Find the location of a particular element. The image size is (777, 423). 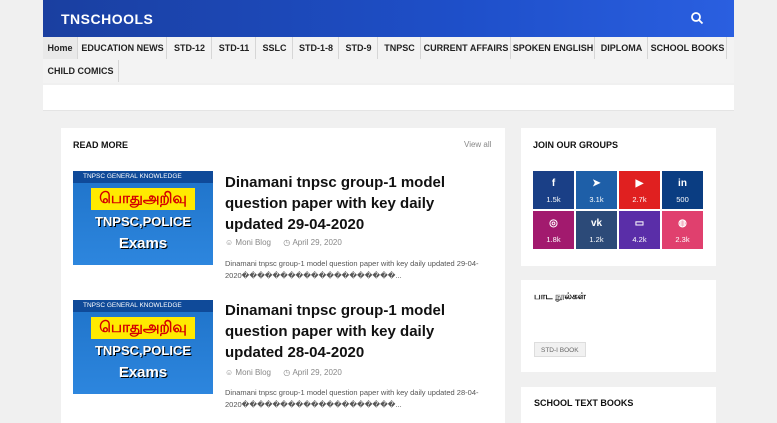

social-count: 1.8k is located at coordinates (553, 239).